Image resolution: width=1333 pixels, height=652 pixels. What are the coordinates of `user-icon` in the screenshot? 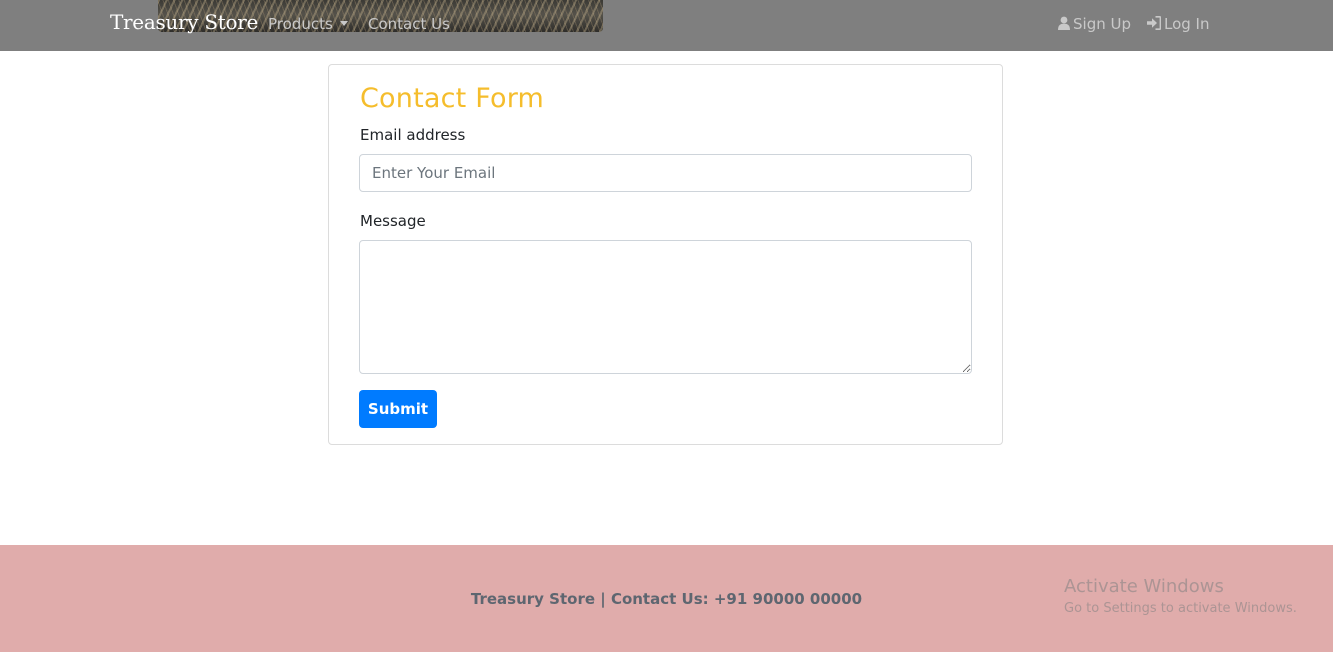 It's located at (1064, 25).